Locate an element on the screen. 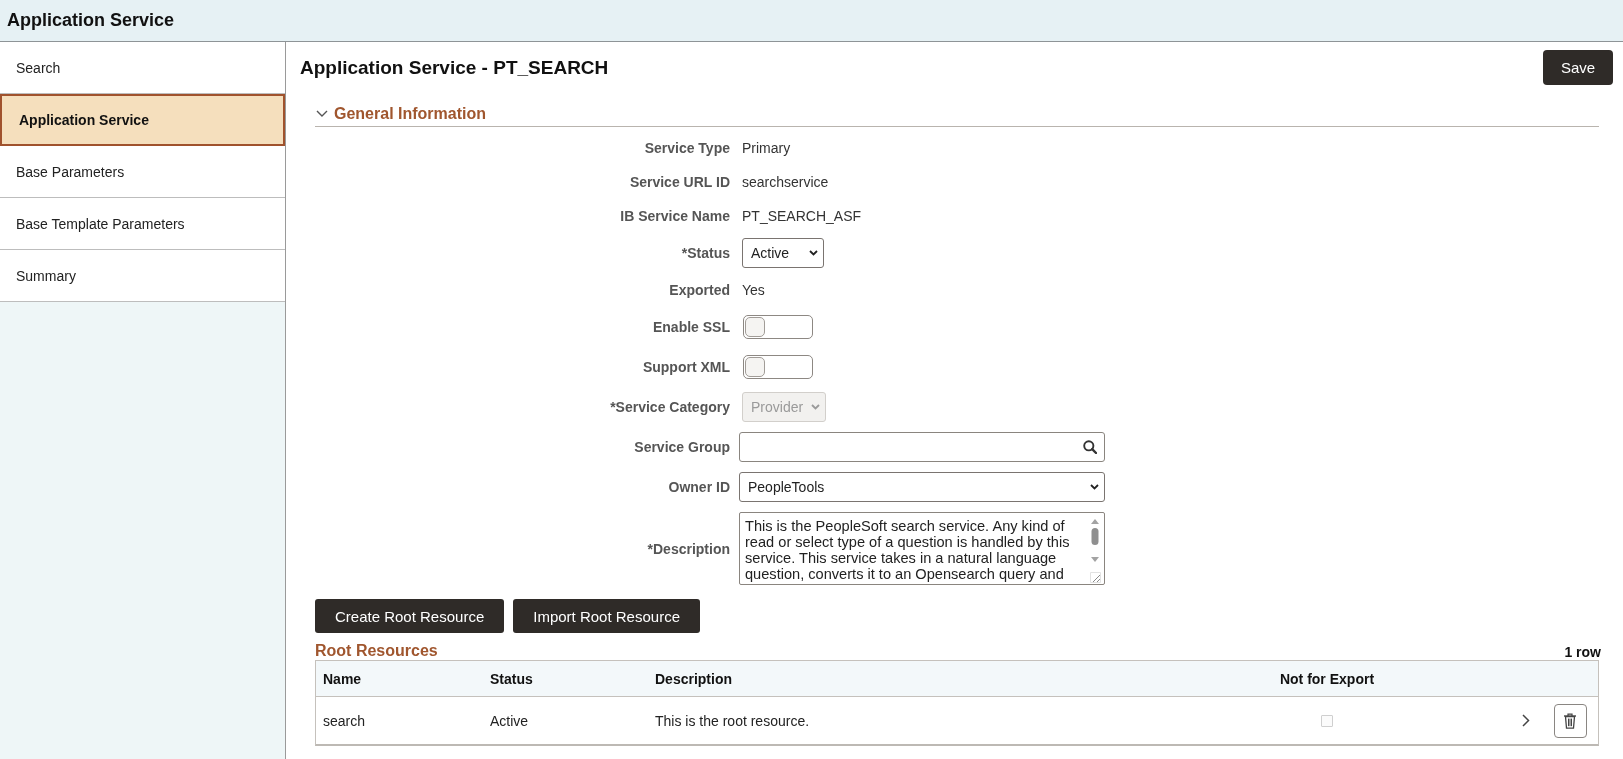 The height and width of the screenshot is (759, 1623). sidebar-item: Summary is located at coordinates (142, 276).